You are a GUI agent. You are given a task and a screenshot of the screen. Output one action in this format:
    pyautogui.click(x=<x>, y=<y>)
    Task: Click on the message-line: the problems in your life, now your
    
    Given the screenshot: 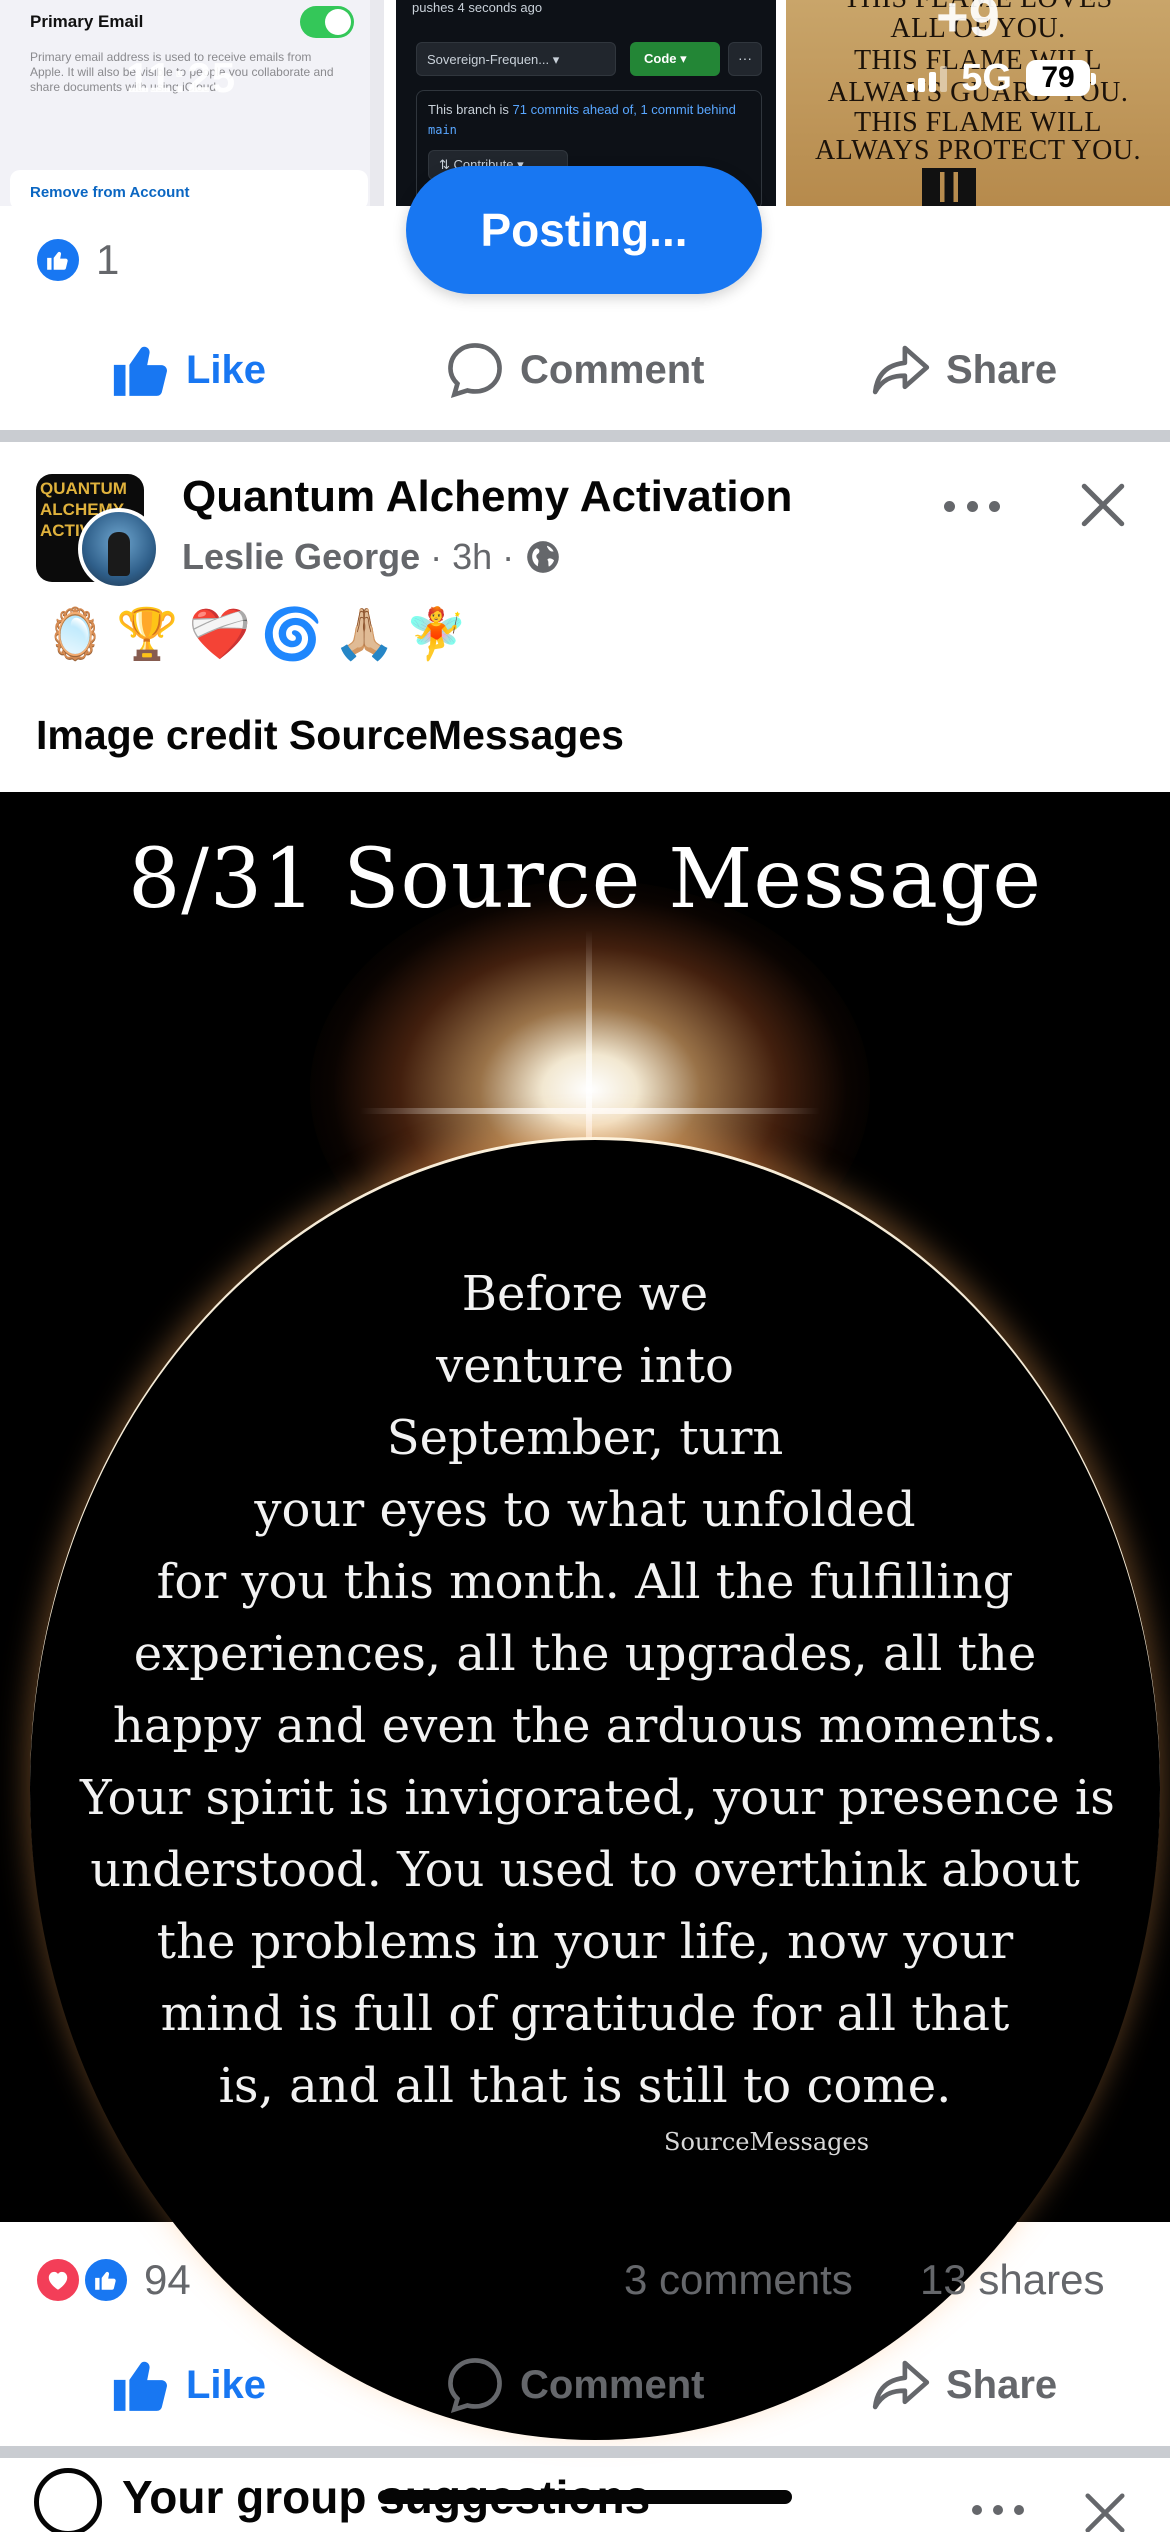 What is the action you would take?
    pyautogui.click(x=585, y=1942)
    